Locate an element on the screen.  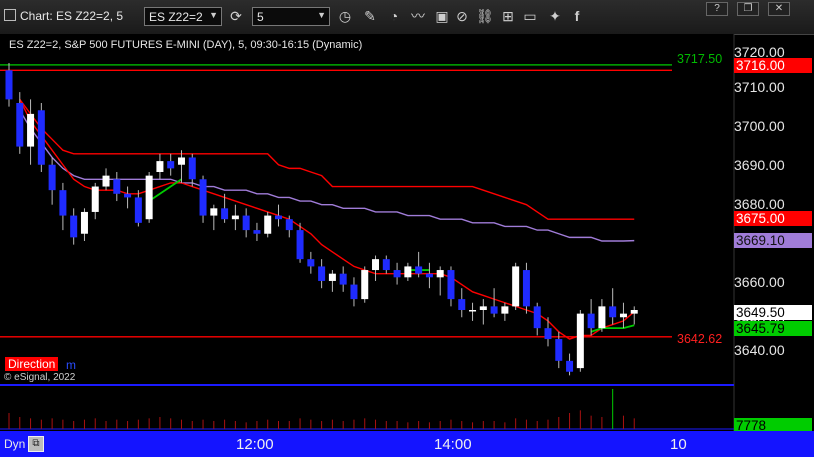
purple-tag: 3669.10 is located at coordinates (773, 240).